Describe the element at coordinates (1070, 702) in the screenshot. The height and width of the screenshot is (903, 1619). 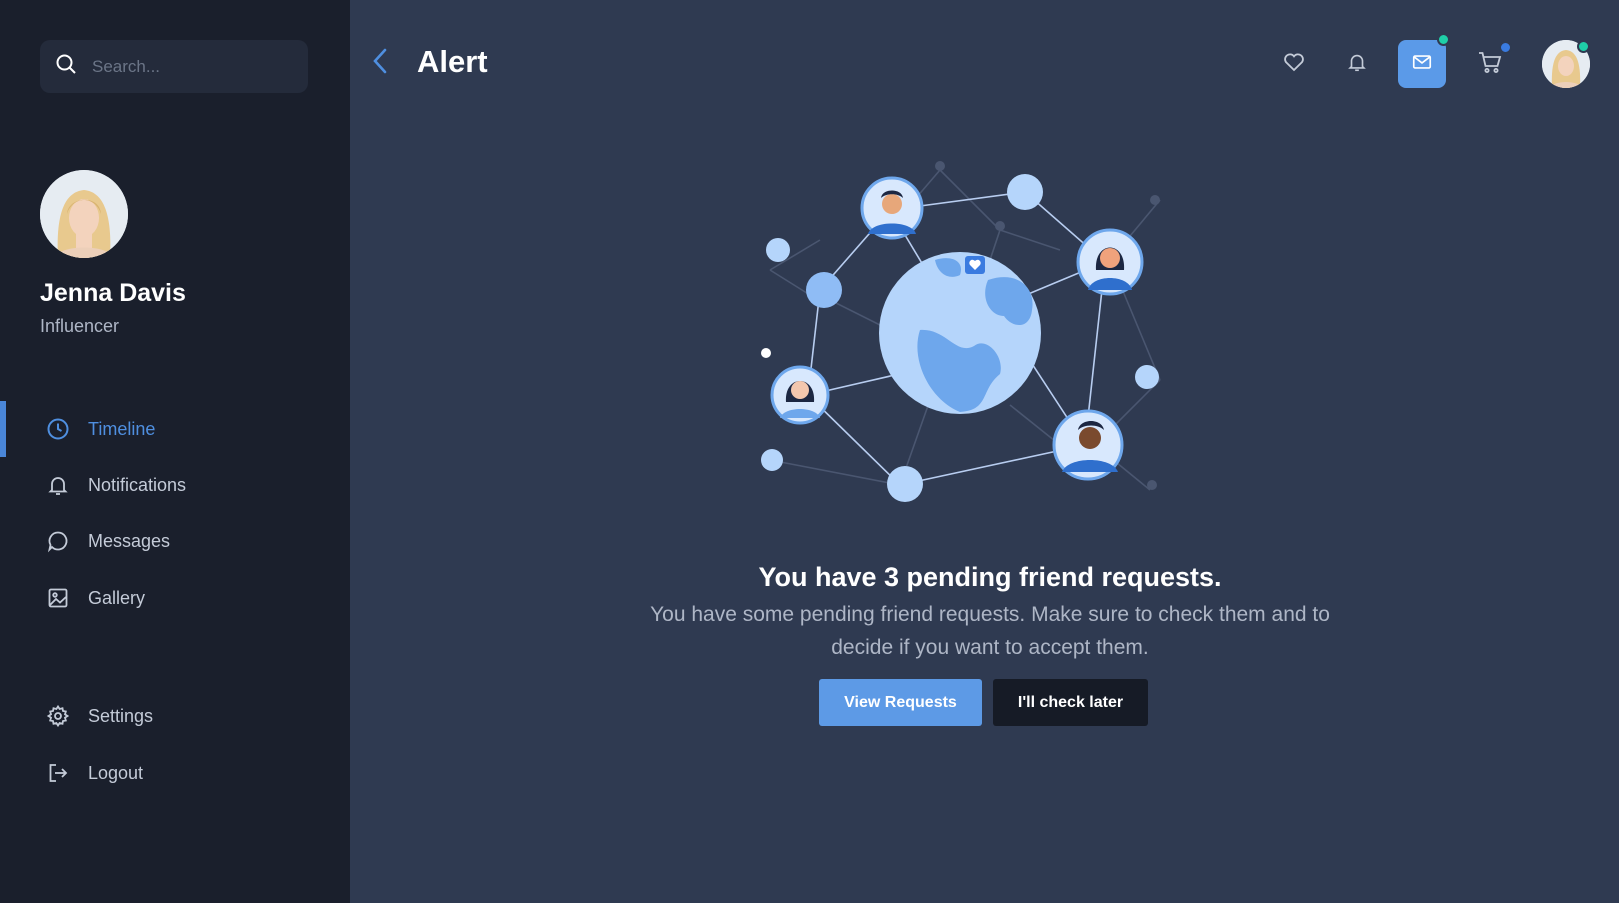
I see `check-later-button: I'll check later` at that location.